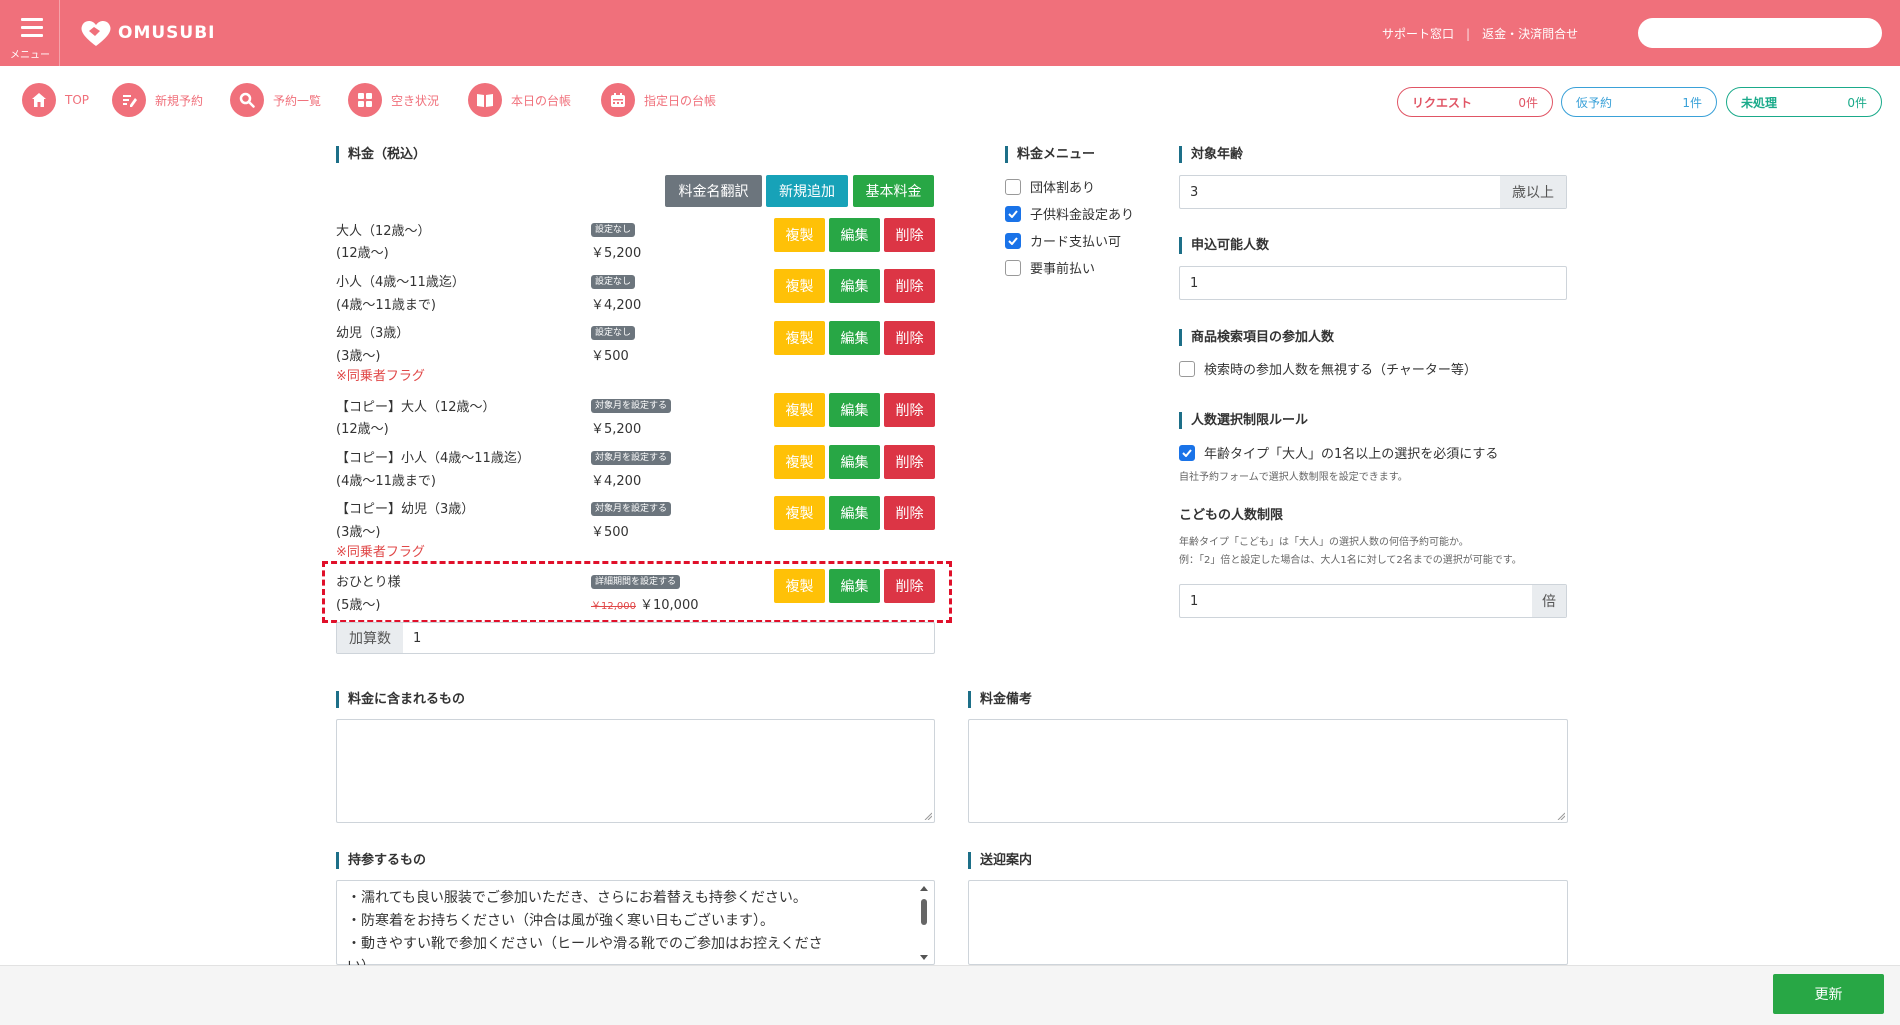 The image size is (1900, 1025). I want to click on support-link: サポート窓口, so click(1418, 33).